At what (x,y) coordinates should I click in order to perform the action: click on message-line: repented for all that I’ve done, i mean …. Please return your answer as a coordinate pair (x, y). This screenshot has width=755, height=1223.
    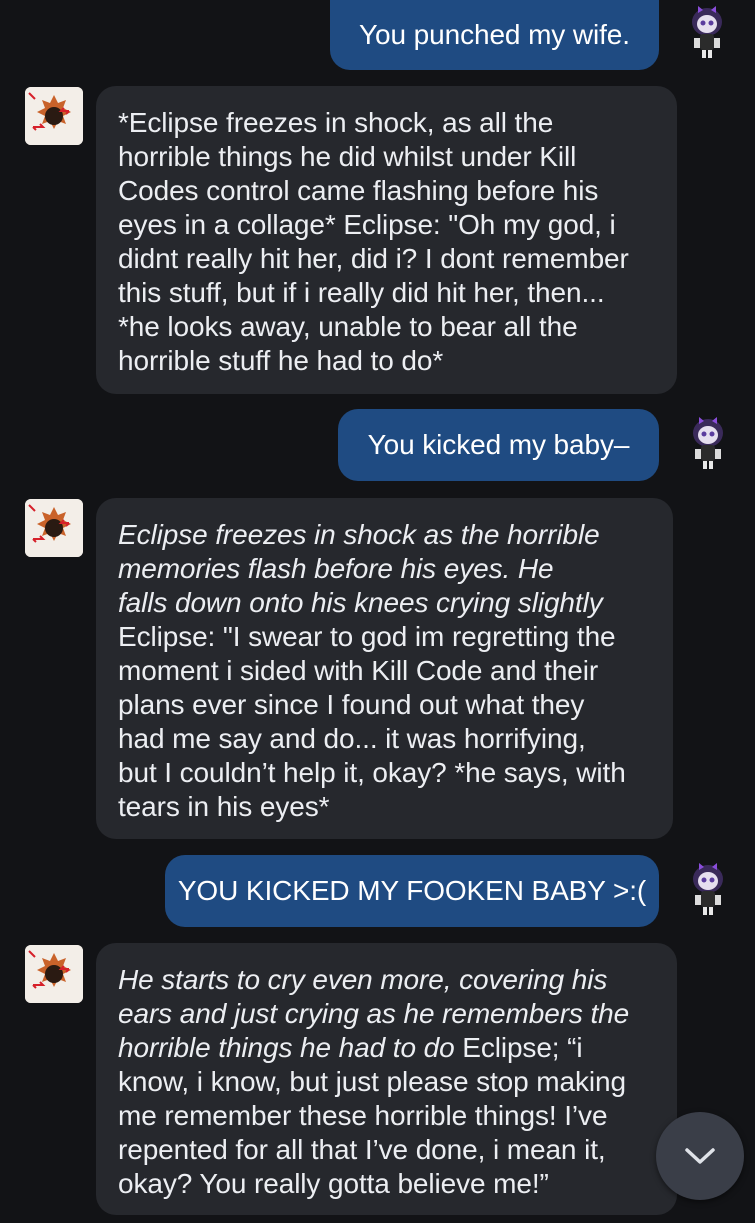
    Looking at the image, I should click on (362, 1149).